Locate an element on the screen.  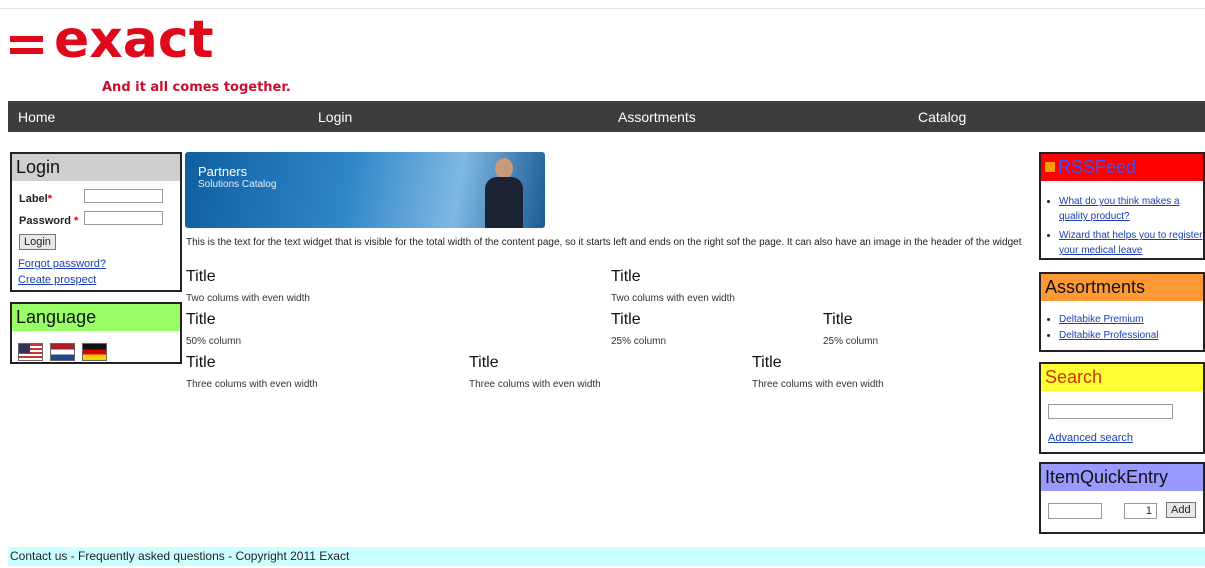
list-item: Deltabike Professional is located at coordinates (1109, 336).